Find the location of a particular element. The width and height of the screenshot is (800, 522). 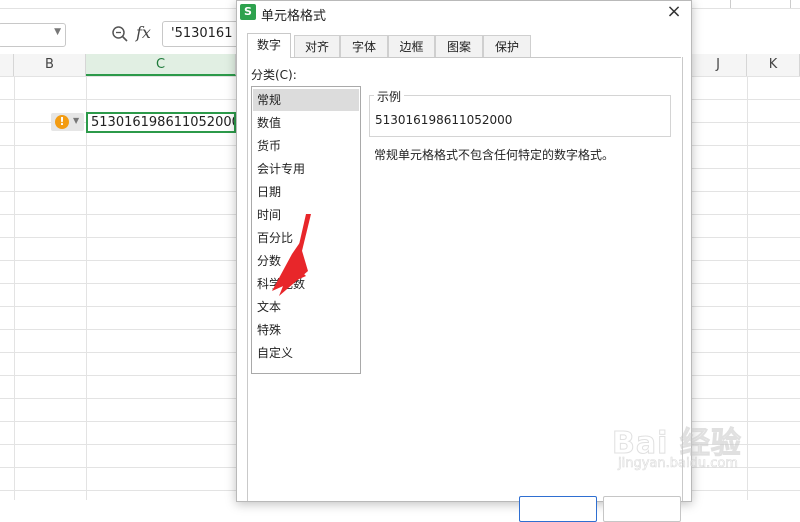

list-item-custom: 自定义 is located at coordinates (306, 353).